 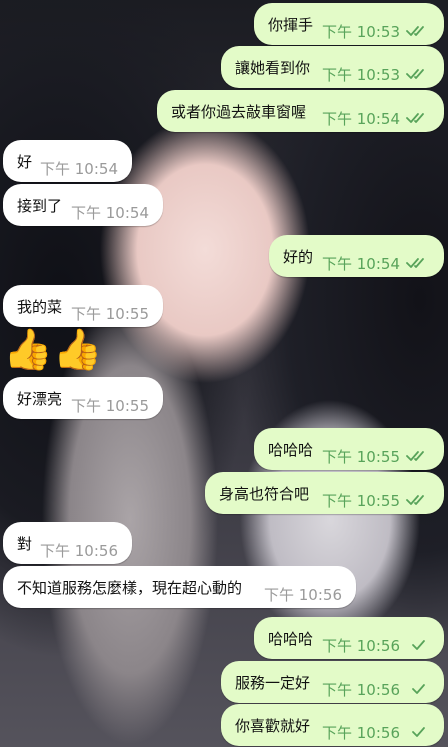 I want to click on message-bubble-outgoing: 好的 下午 10:54, so click(x=356, y=256).